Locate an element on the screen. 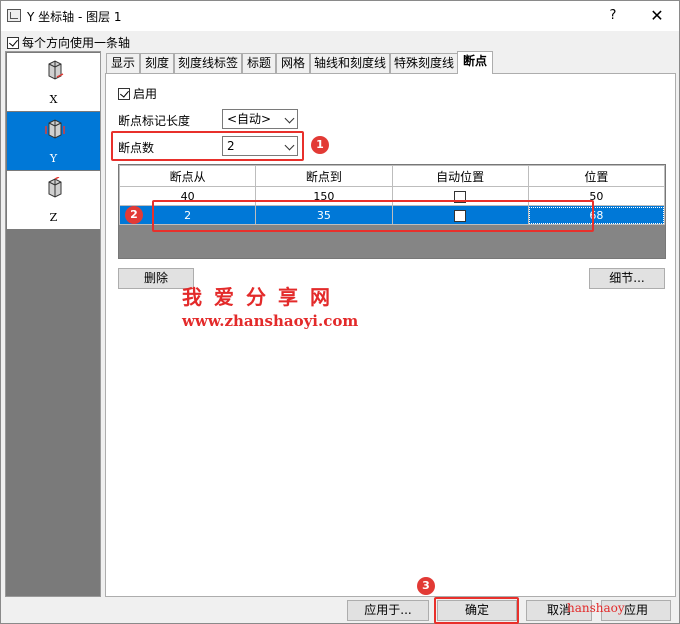  tab-special-ticks: 特殊刻度线 is located at coordinates (424, 63).